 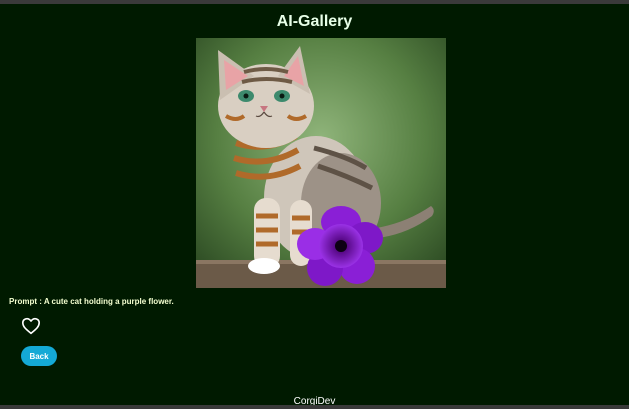 What do you see at coordinates (314, 21) in the screenshot?
I see `page-title: AI-Gallery` at bounding box center [314, 21].